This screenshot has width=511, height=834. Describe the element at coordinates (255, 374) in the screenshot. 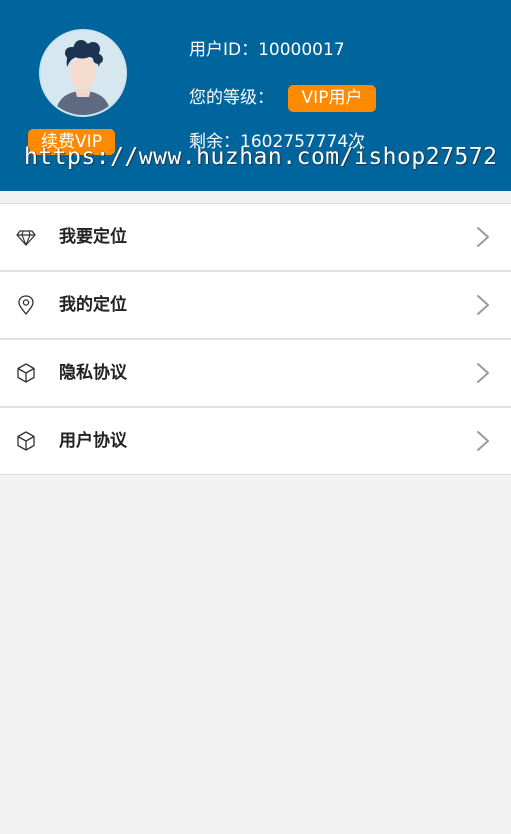

I see `menu-item-privacy-policy: 隐私协议` at that location.